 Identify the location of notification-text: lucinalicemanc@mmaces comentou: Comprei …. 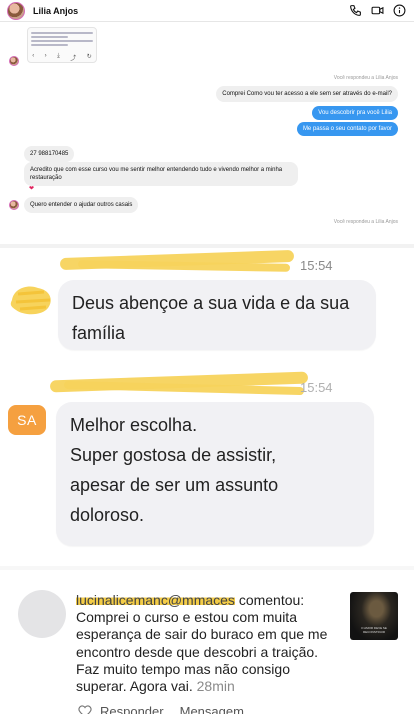
(207, 643).